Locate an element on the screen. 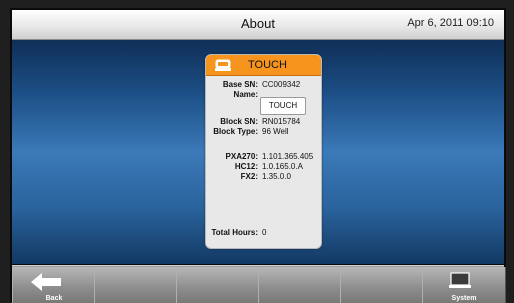  fx2-value: 1.35.0.0 is located at coordinates (276, 176).